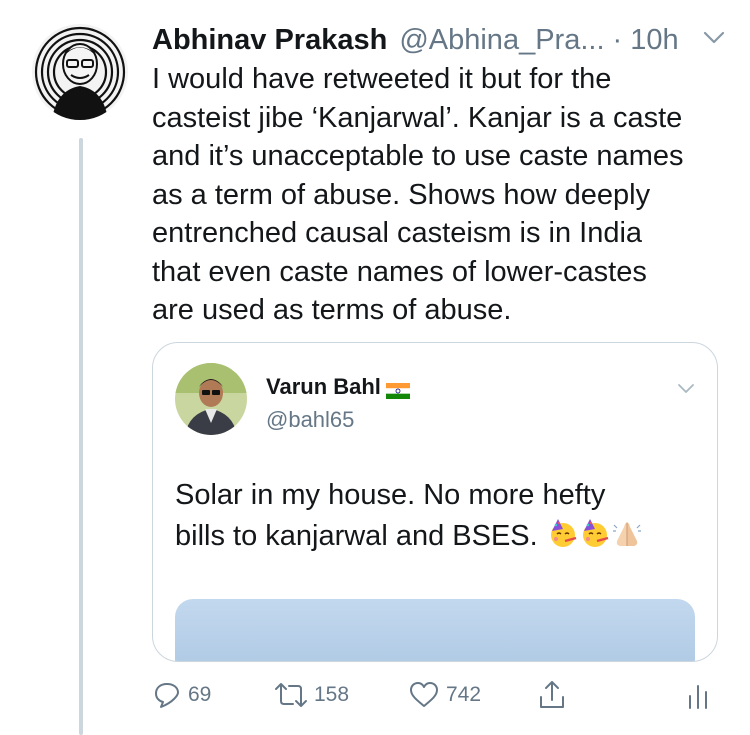 The image size is (750, 735). Describe the element at coordinates (81, 436) in the screenshot. I see `thread-line` at that location.